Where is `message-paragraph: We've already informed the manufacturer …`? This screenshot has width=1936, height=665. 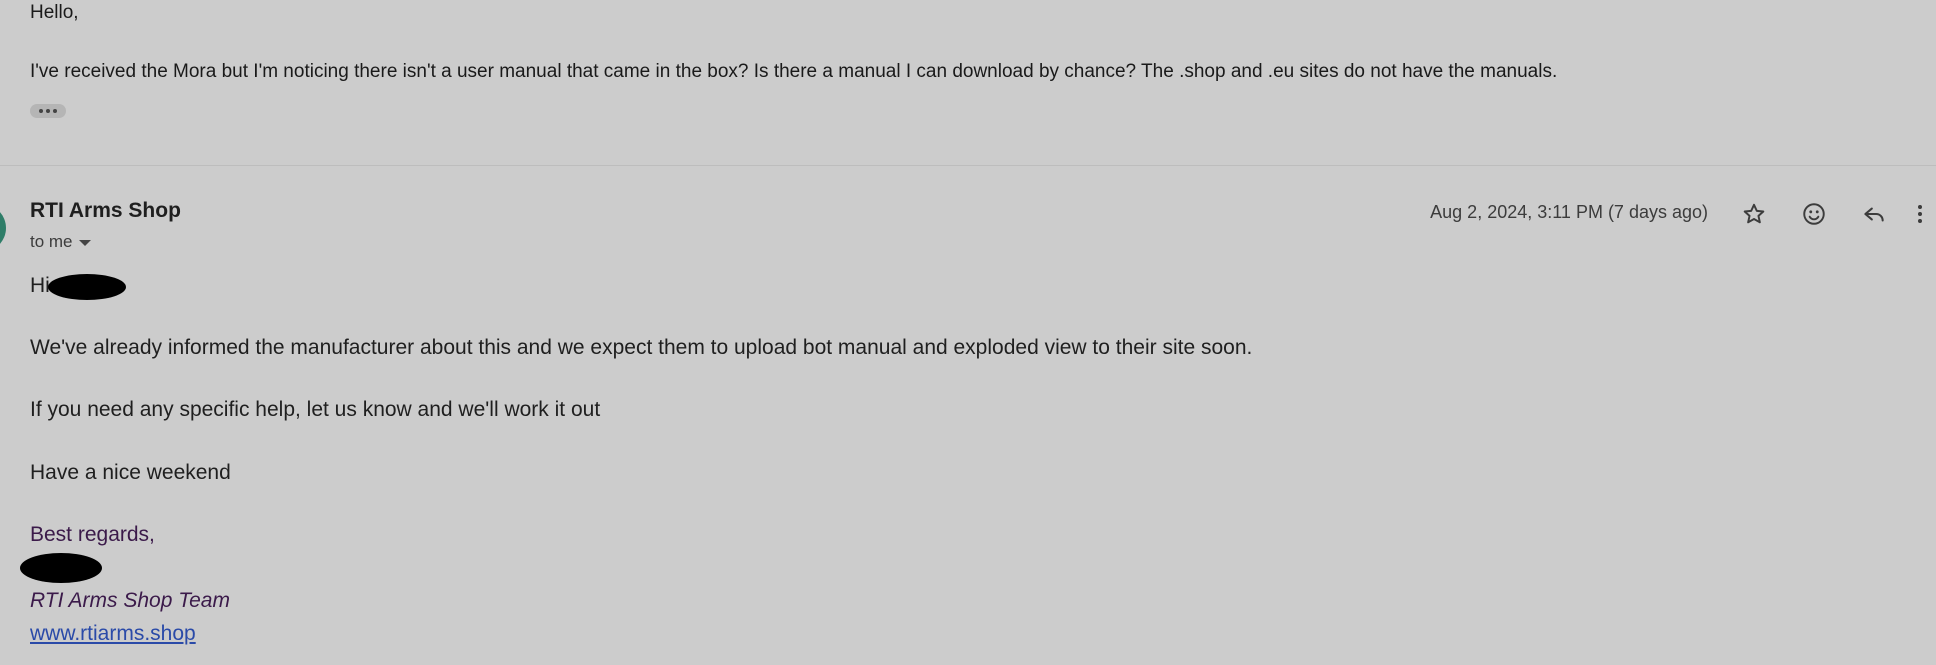
message-paragraph: We've already informed the manufacturer … is located at coordinates (641, 347).